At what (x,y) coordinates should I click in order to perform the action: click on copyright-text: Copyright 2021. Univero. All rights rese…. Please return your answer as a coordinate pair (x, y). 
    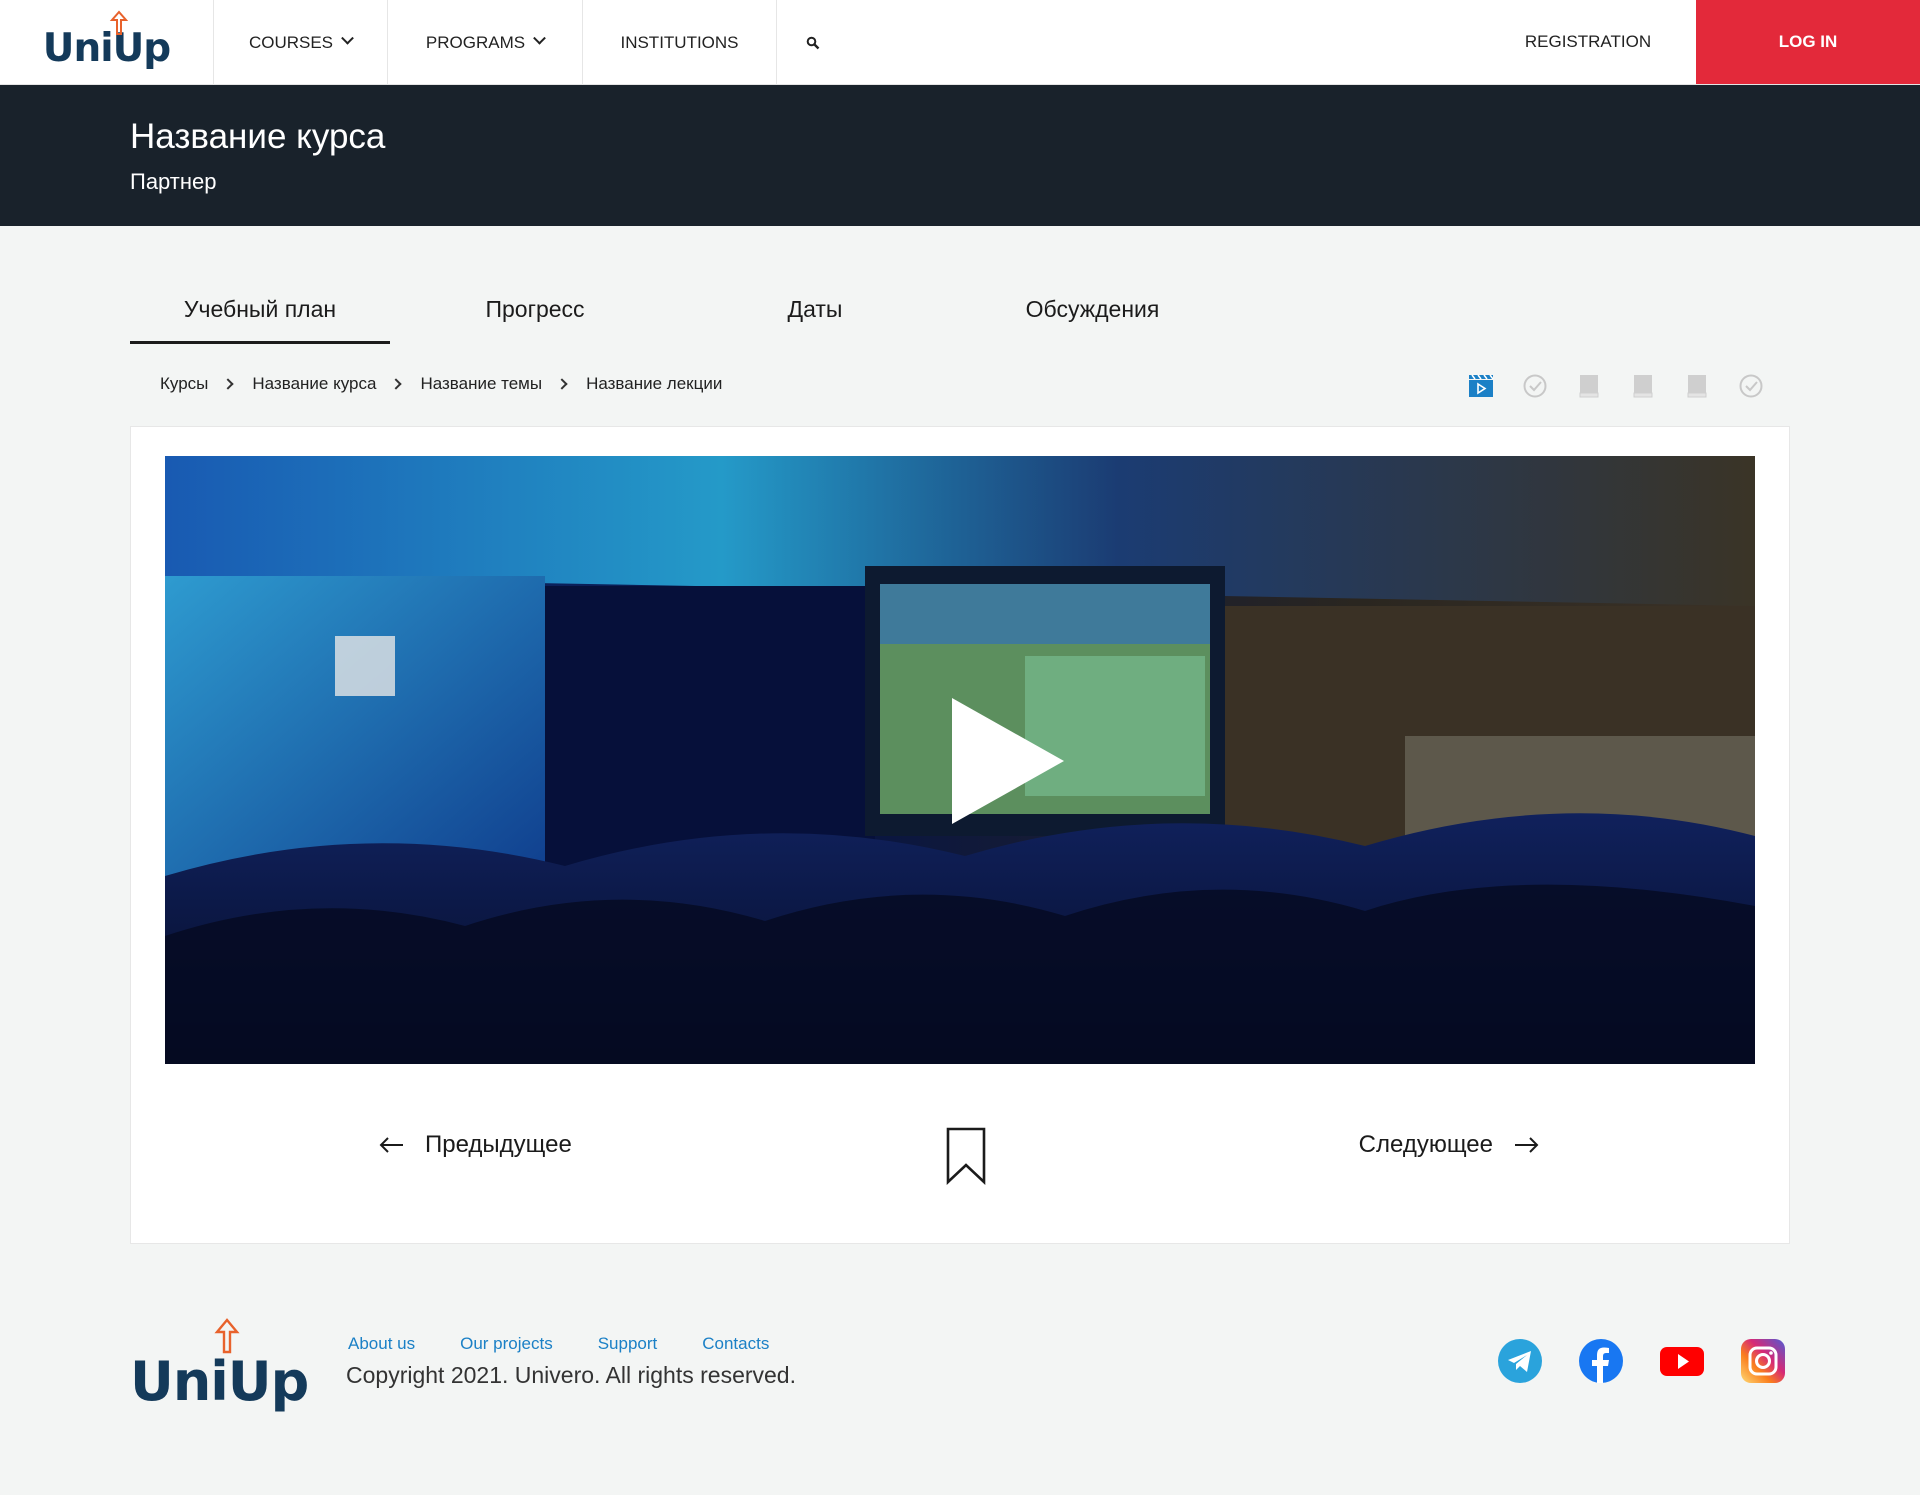
    Looking at the image, I should click on (571, 1375).